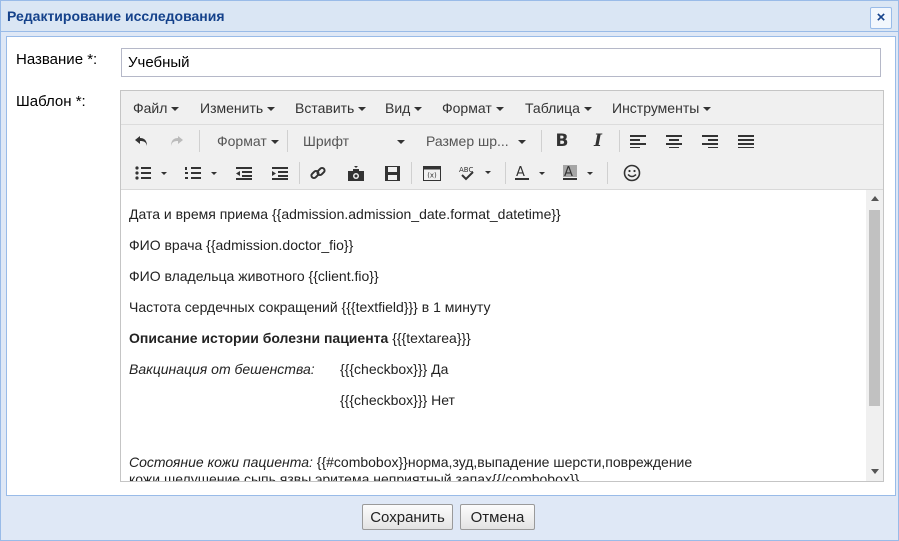 Image resolution: width=899 pixels, height=541 pixels. What do you see at coordinates (241, 245) in the screenshot?
I see `paragraph-doctor-name: ФИО врача {{admission.doctor_fio}}` at bounding box center [241, 245].